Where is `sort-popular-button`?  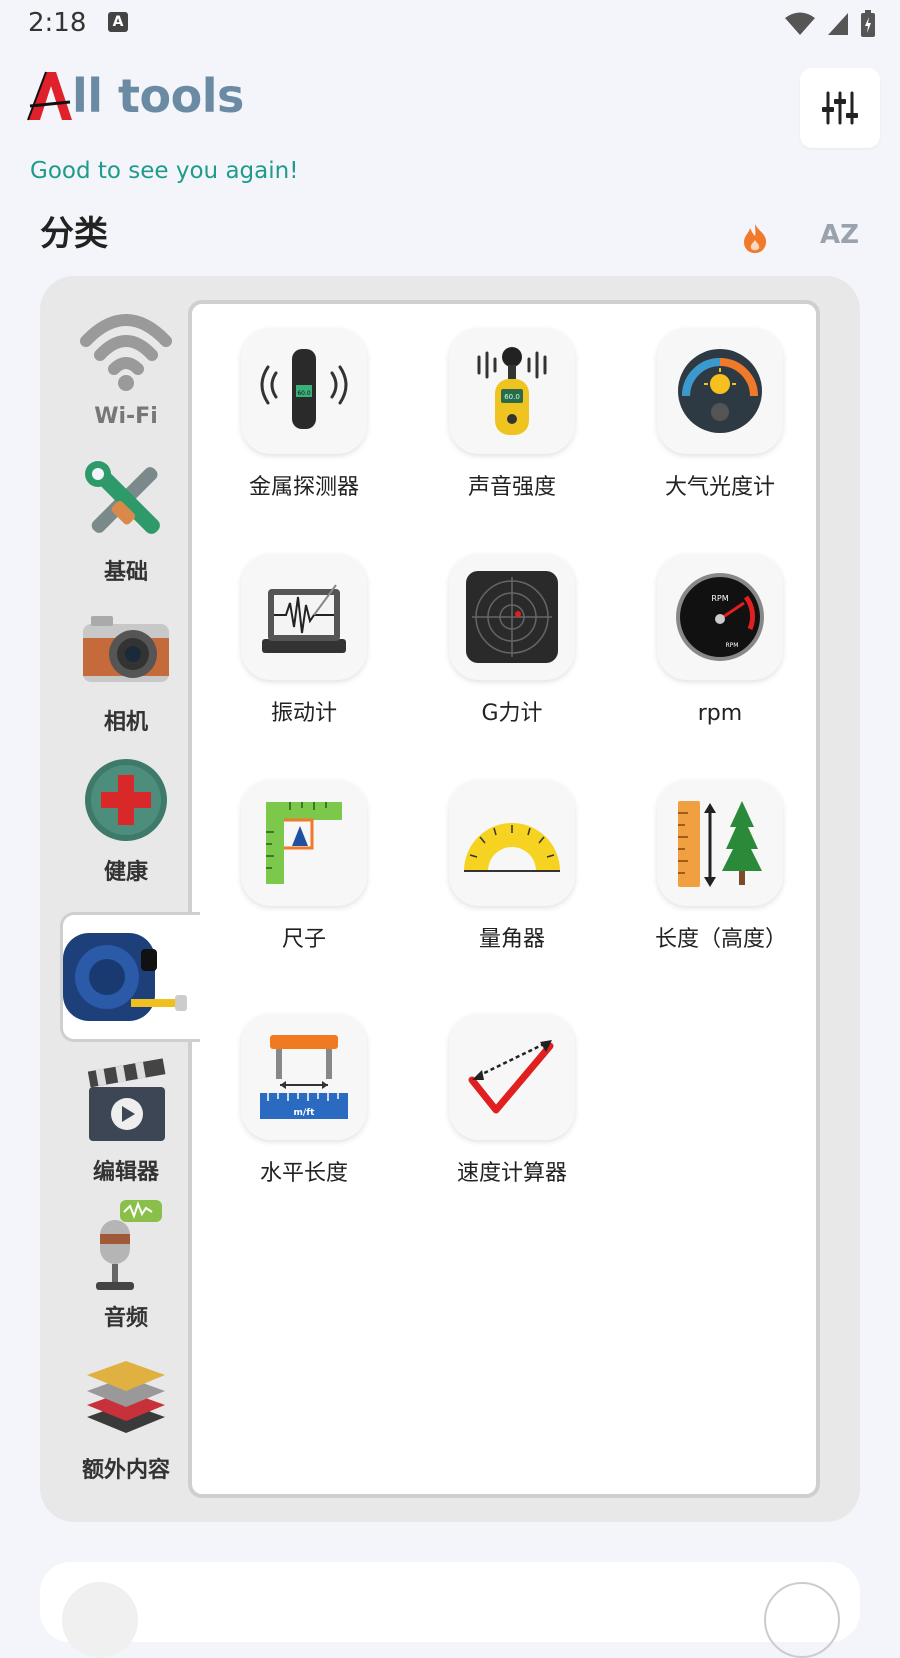
sort-popular-button is located at coordinates (755, 240).